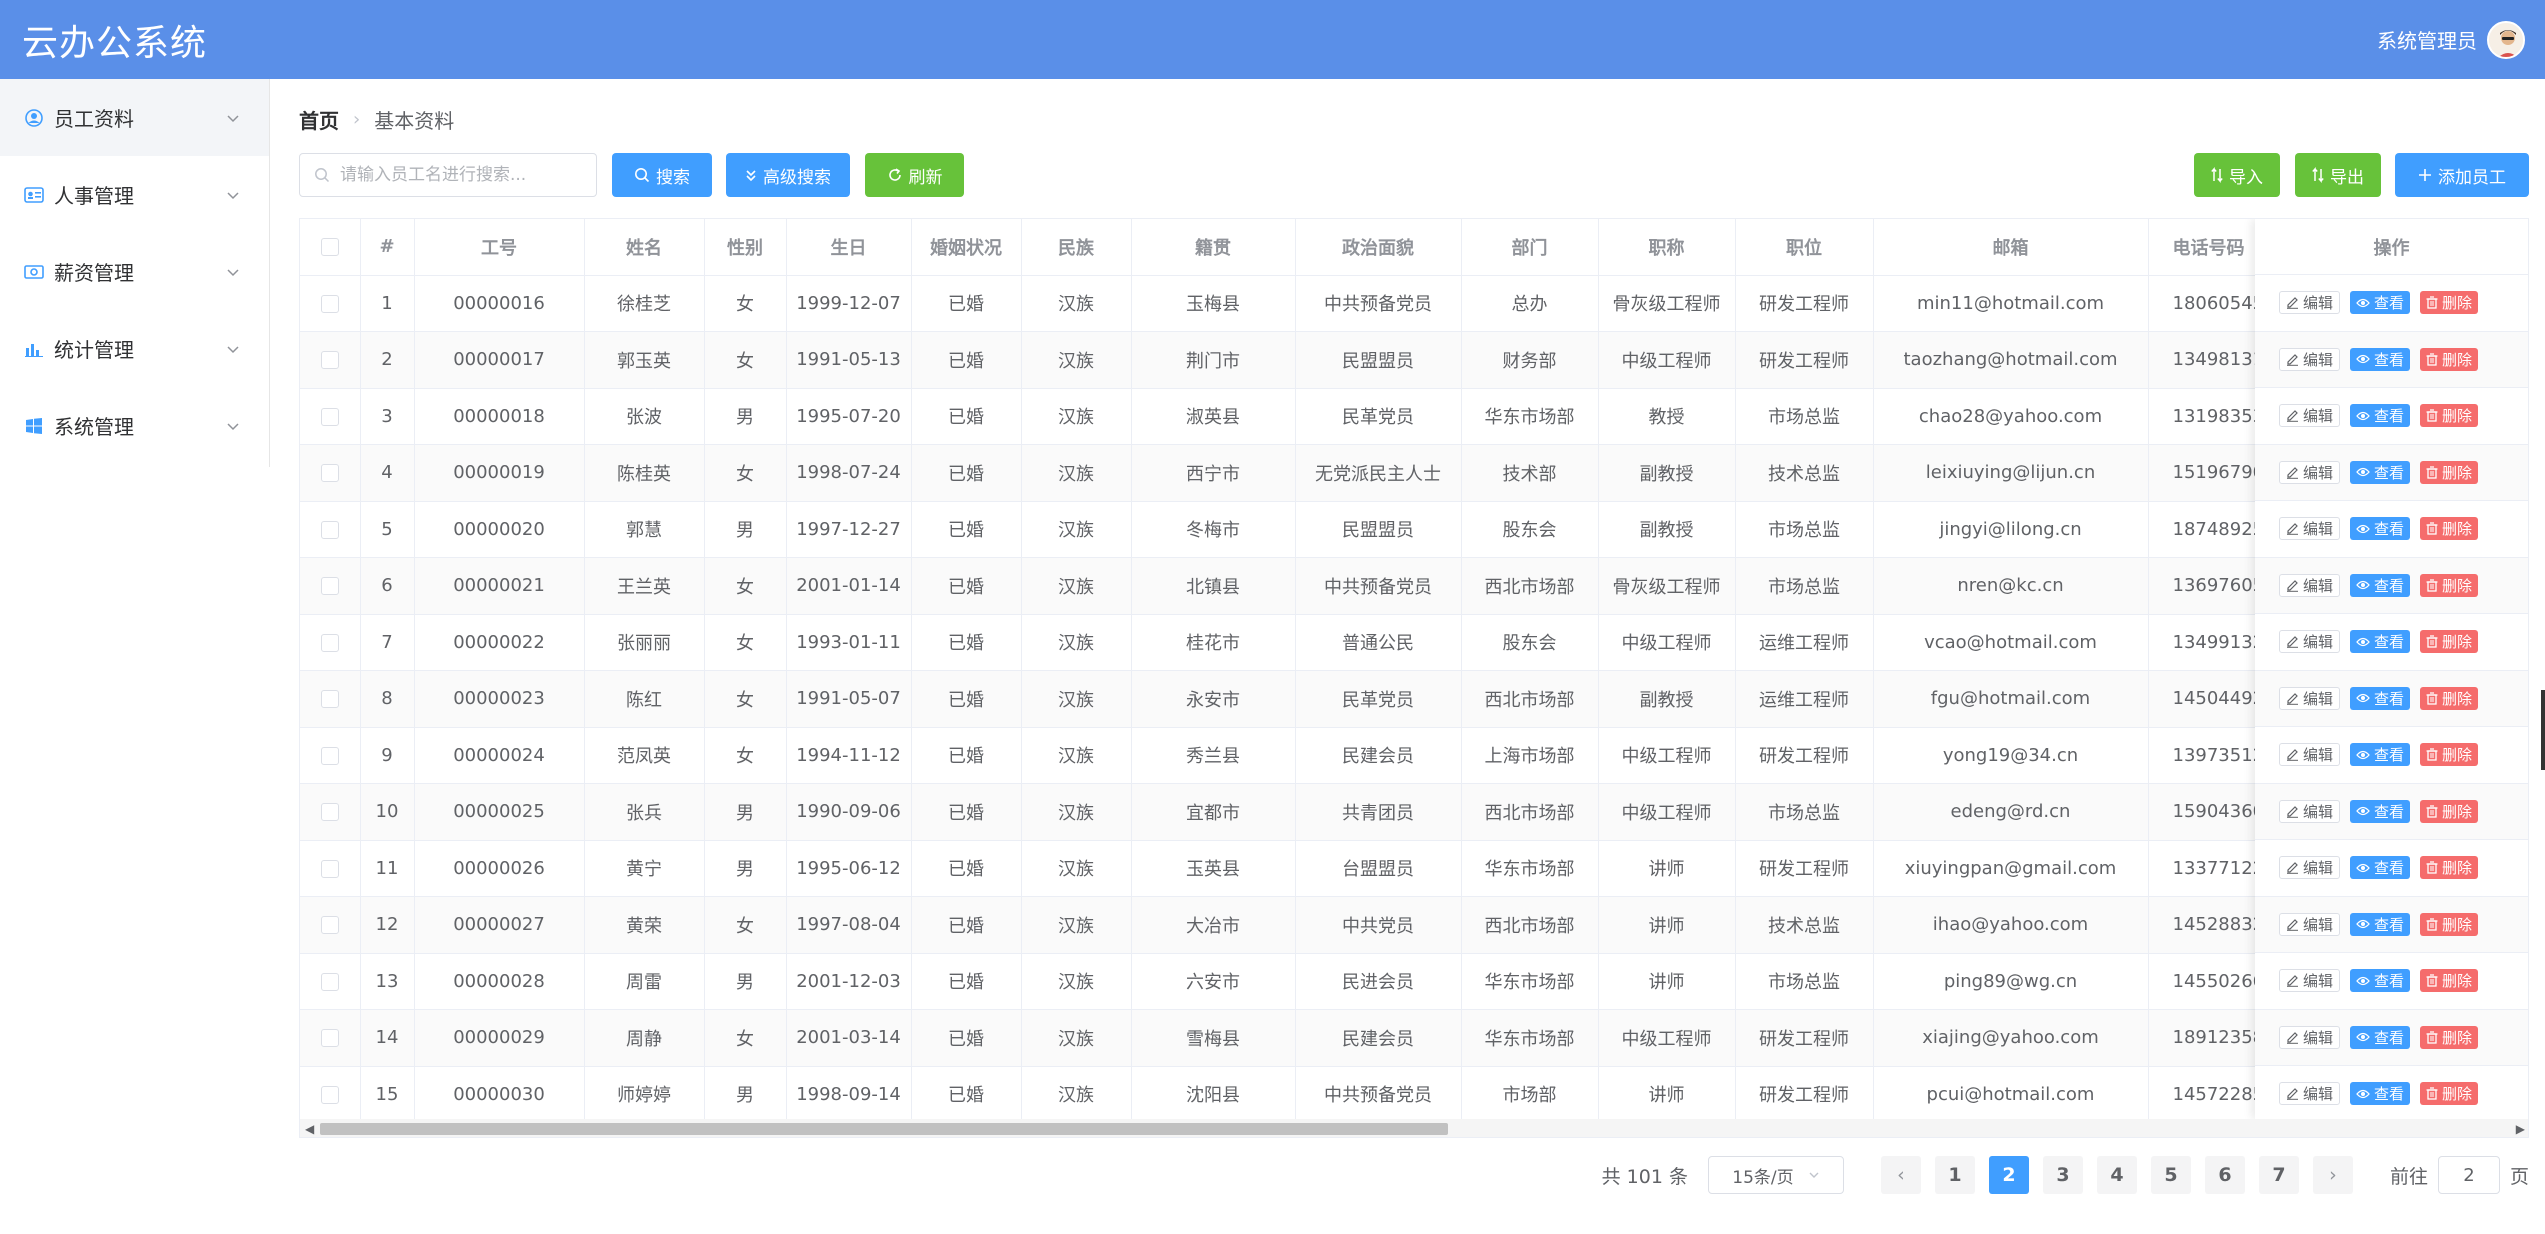 The height and width of the screenshot is (1234, 2545). Describe the element at coordinates (134, 271) in the screenshot. I see `sidebar-item-salary: 薪资管理` at that location.